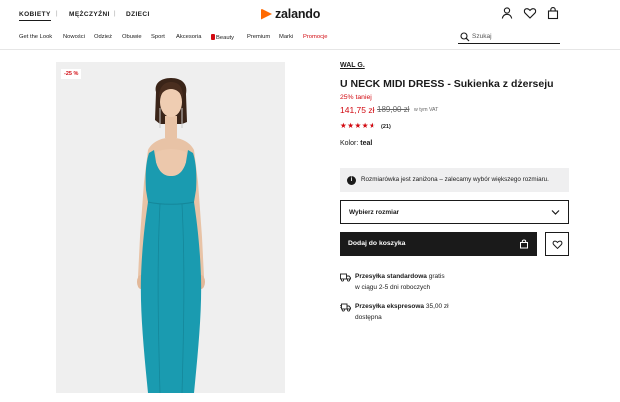 The height and width of the screenshot is (402, 620). What do you see at coordinates (366, 143) in the screenshot?
I see `color-value: teal` at bounding box center [366, 143].